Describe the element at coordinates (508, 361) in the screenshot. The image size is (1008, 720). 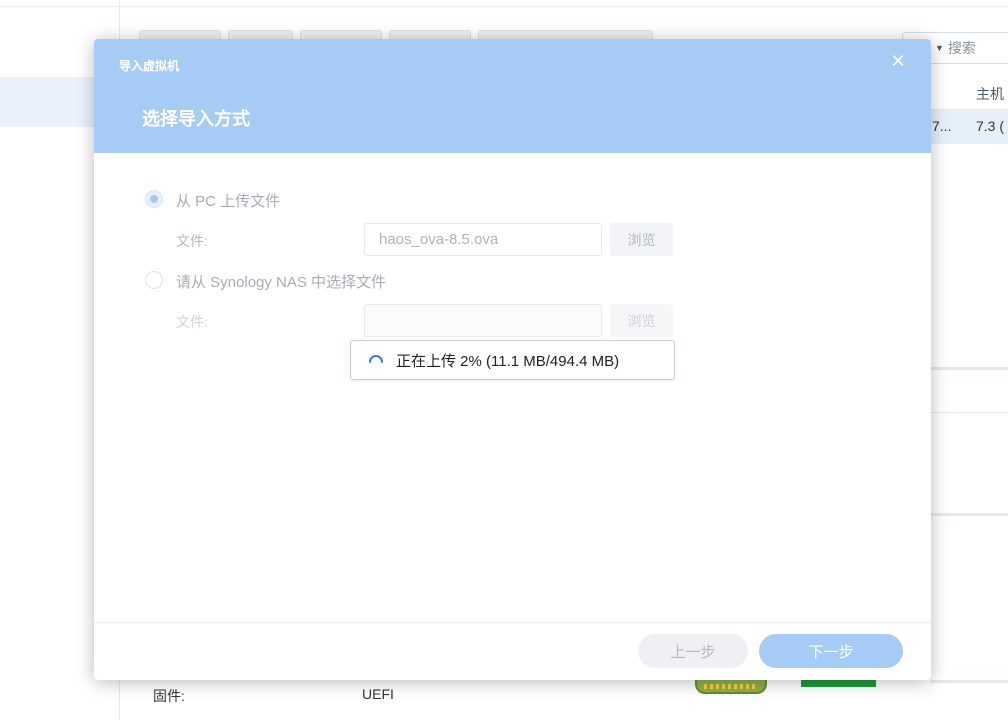
I see `upload-status-text: 正在上传 2% (11.1 MB/494.4 MB)` at that location.